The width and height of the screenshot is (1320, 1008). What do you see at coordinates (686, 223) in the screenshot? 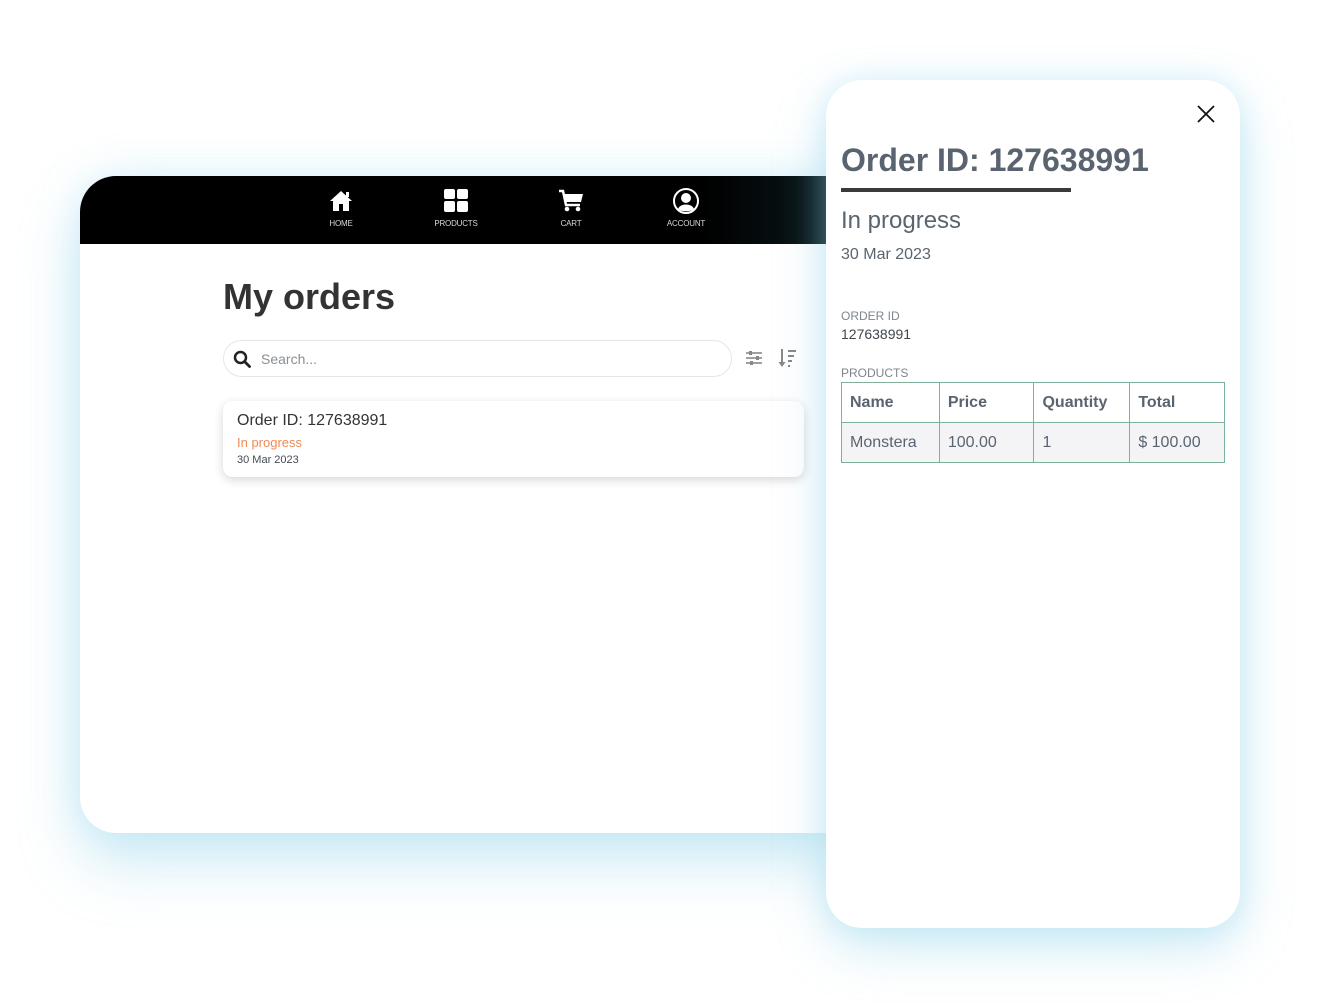
I see `nav-label-account: ACCOUNT` at bounding box center [686, 223].